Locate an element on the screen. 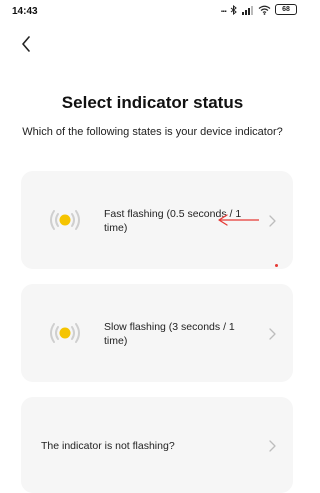 This screenshot has width=320, height=493. battery-icon: 68 is located at coordinates (286, 9).